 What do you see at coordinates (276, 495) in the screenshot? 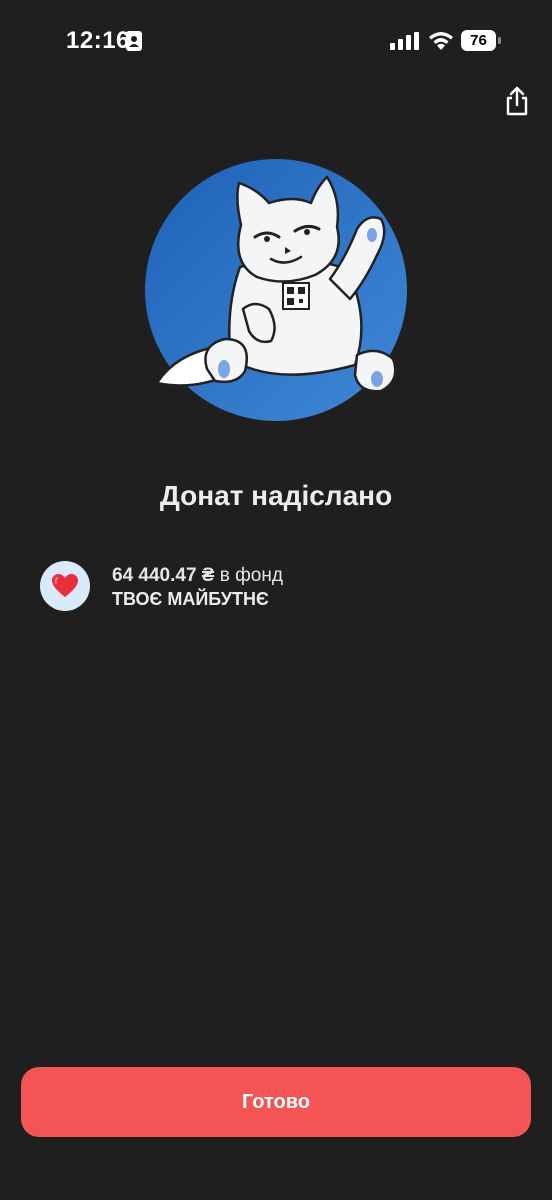
I see `page-title: Донат надіслано` at bounding box center [276, 495].